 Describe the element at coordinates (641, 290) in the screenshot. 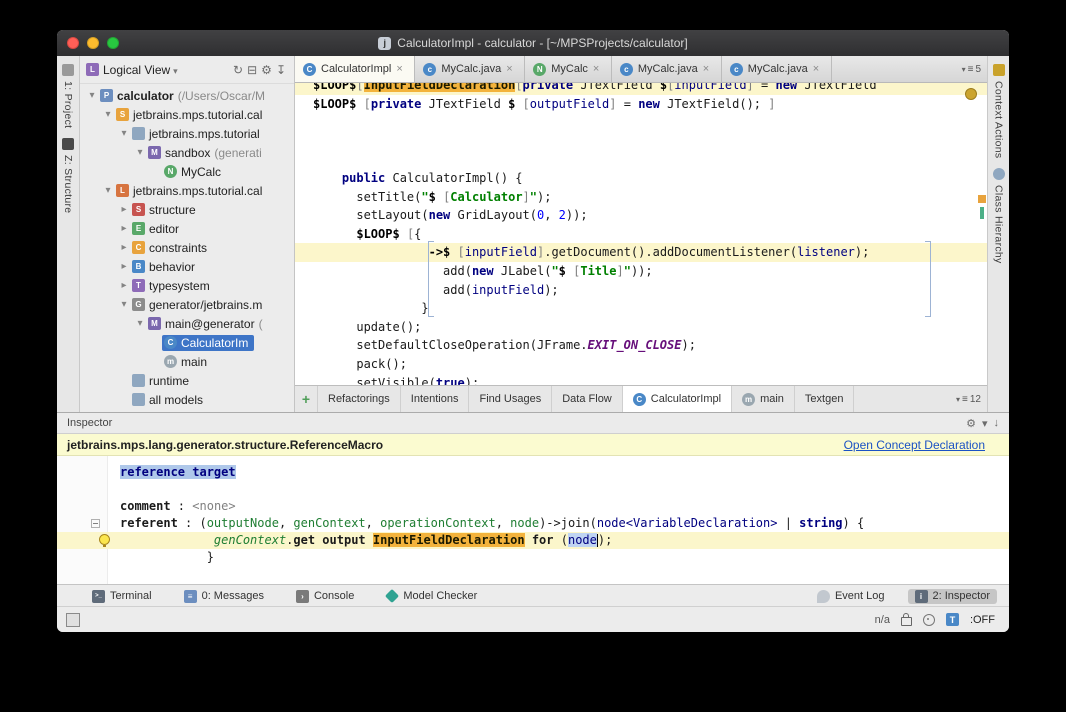

I see `code-line: add(inputField);` at that location.